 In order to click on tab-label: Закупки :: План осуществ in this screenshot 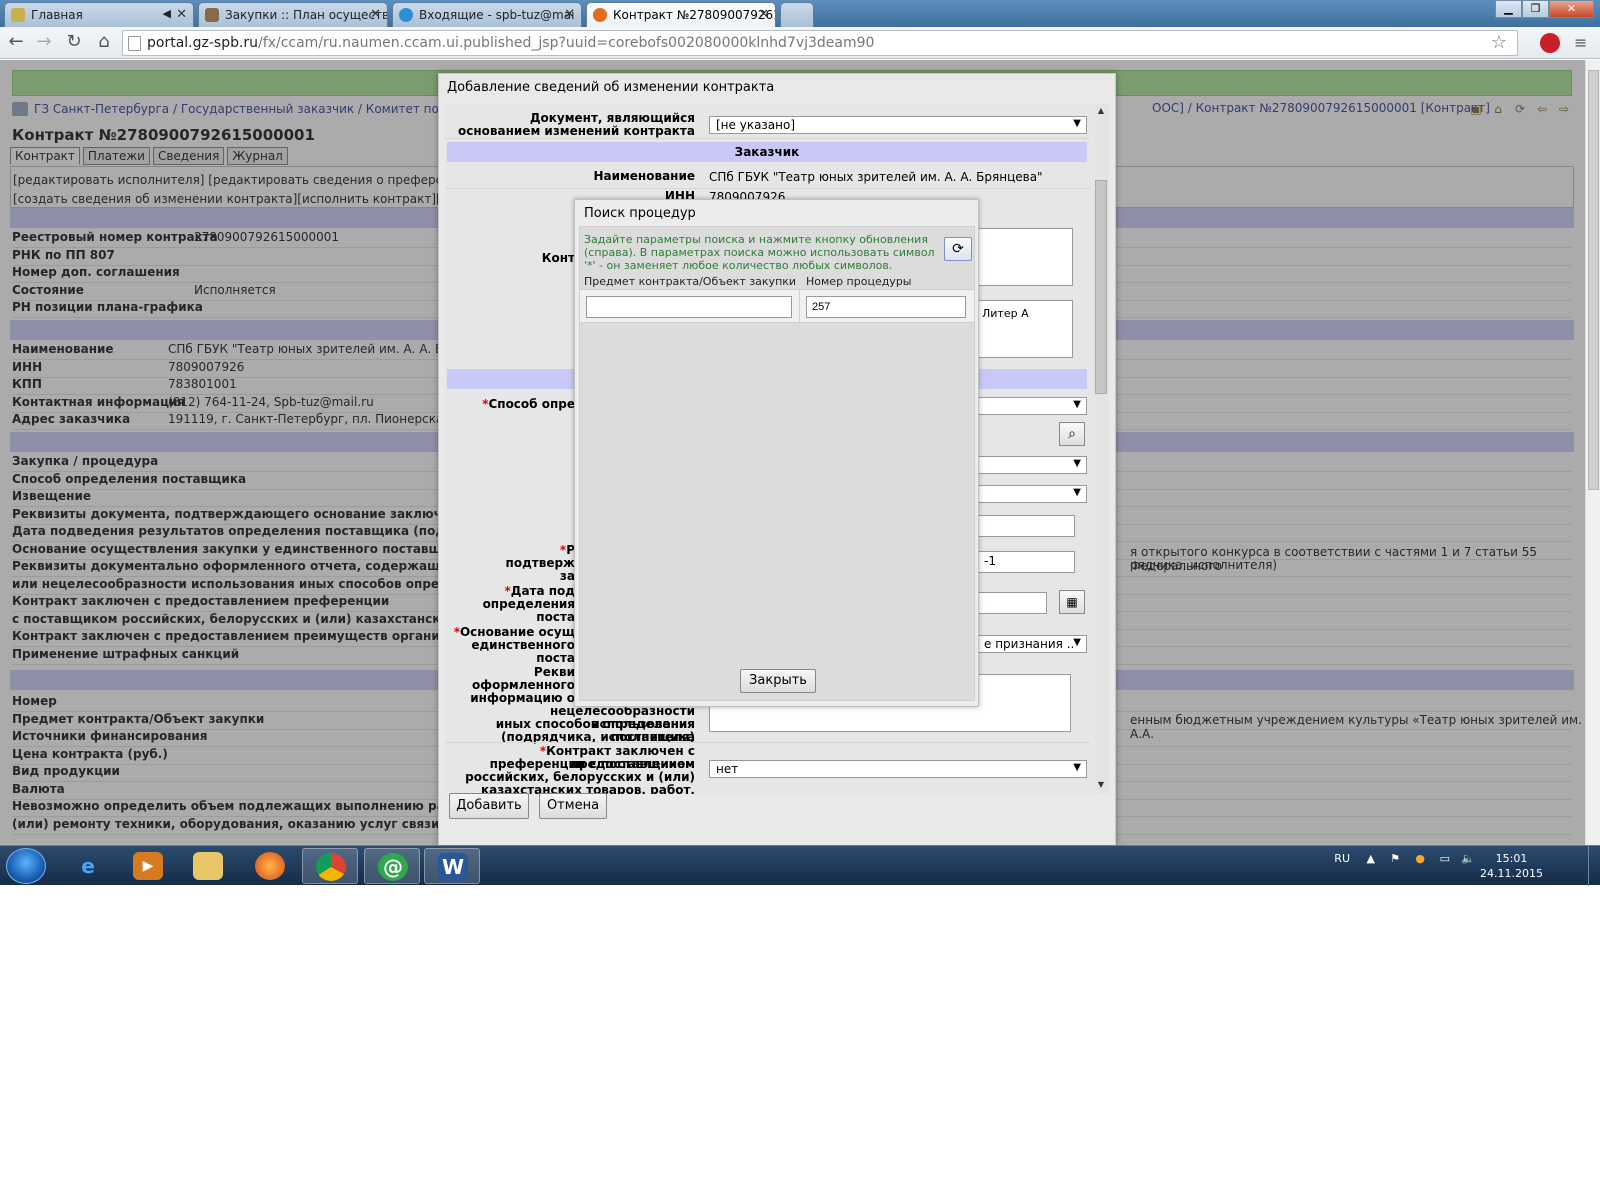, I will do `click(306, 15)`.